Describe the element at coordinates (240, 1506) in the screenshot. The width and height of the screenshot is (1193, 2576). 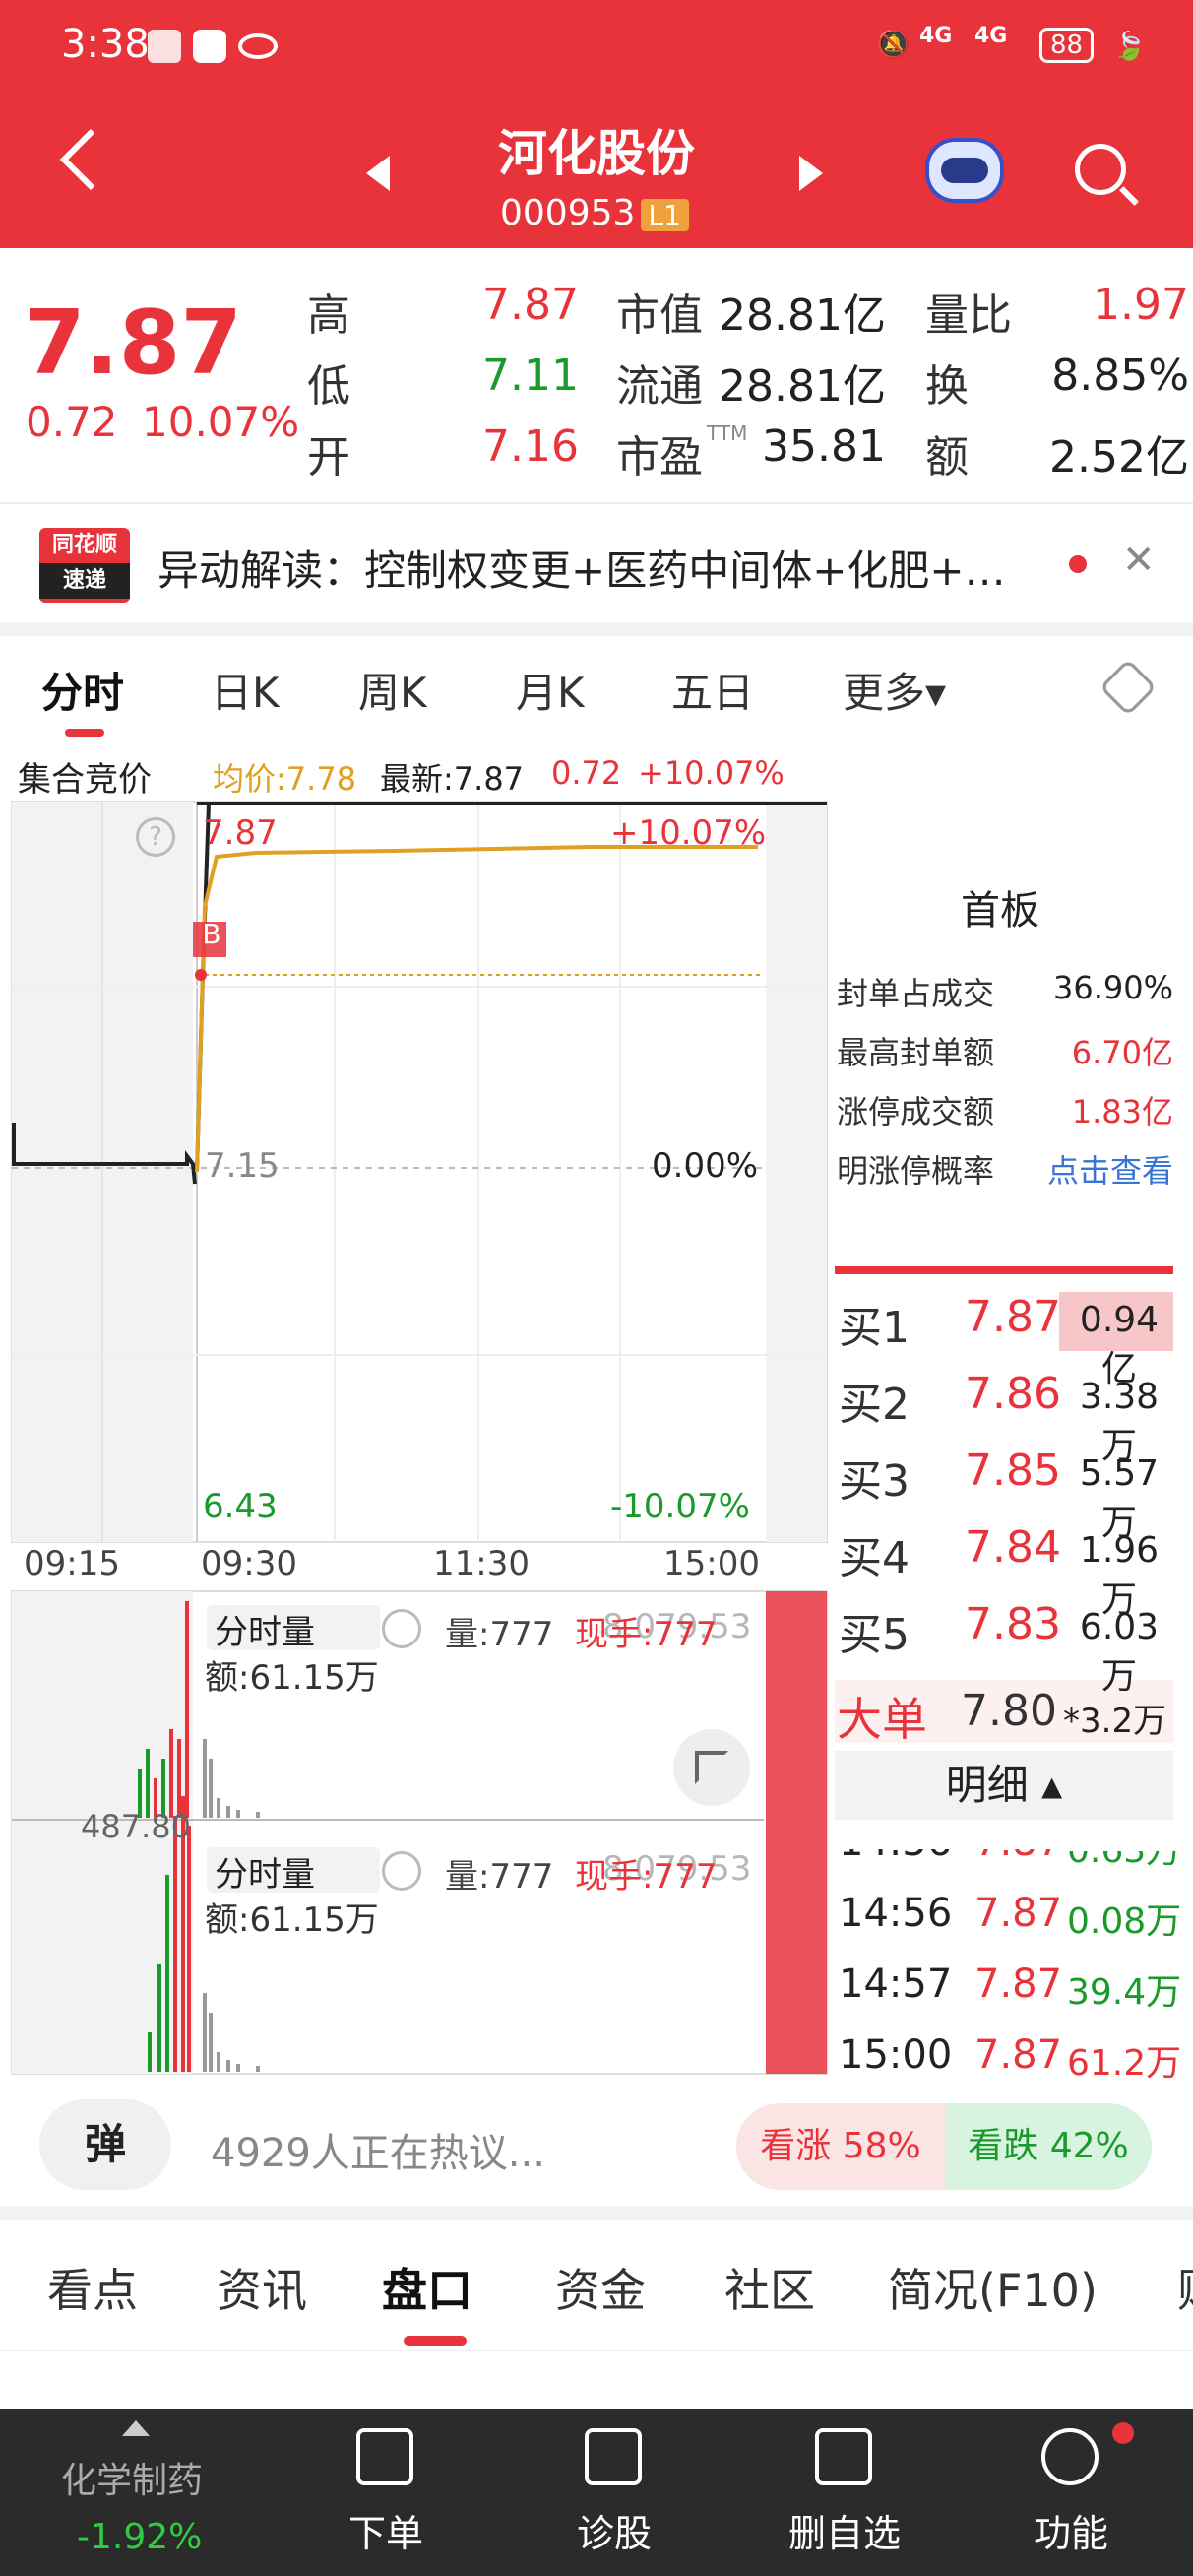
I see `chart-bot-price: 6.43` at that location.